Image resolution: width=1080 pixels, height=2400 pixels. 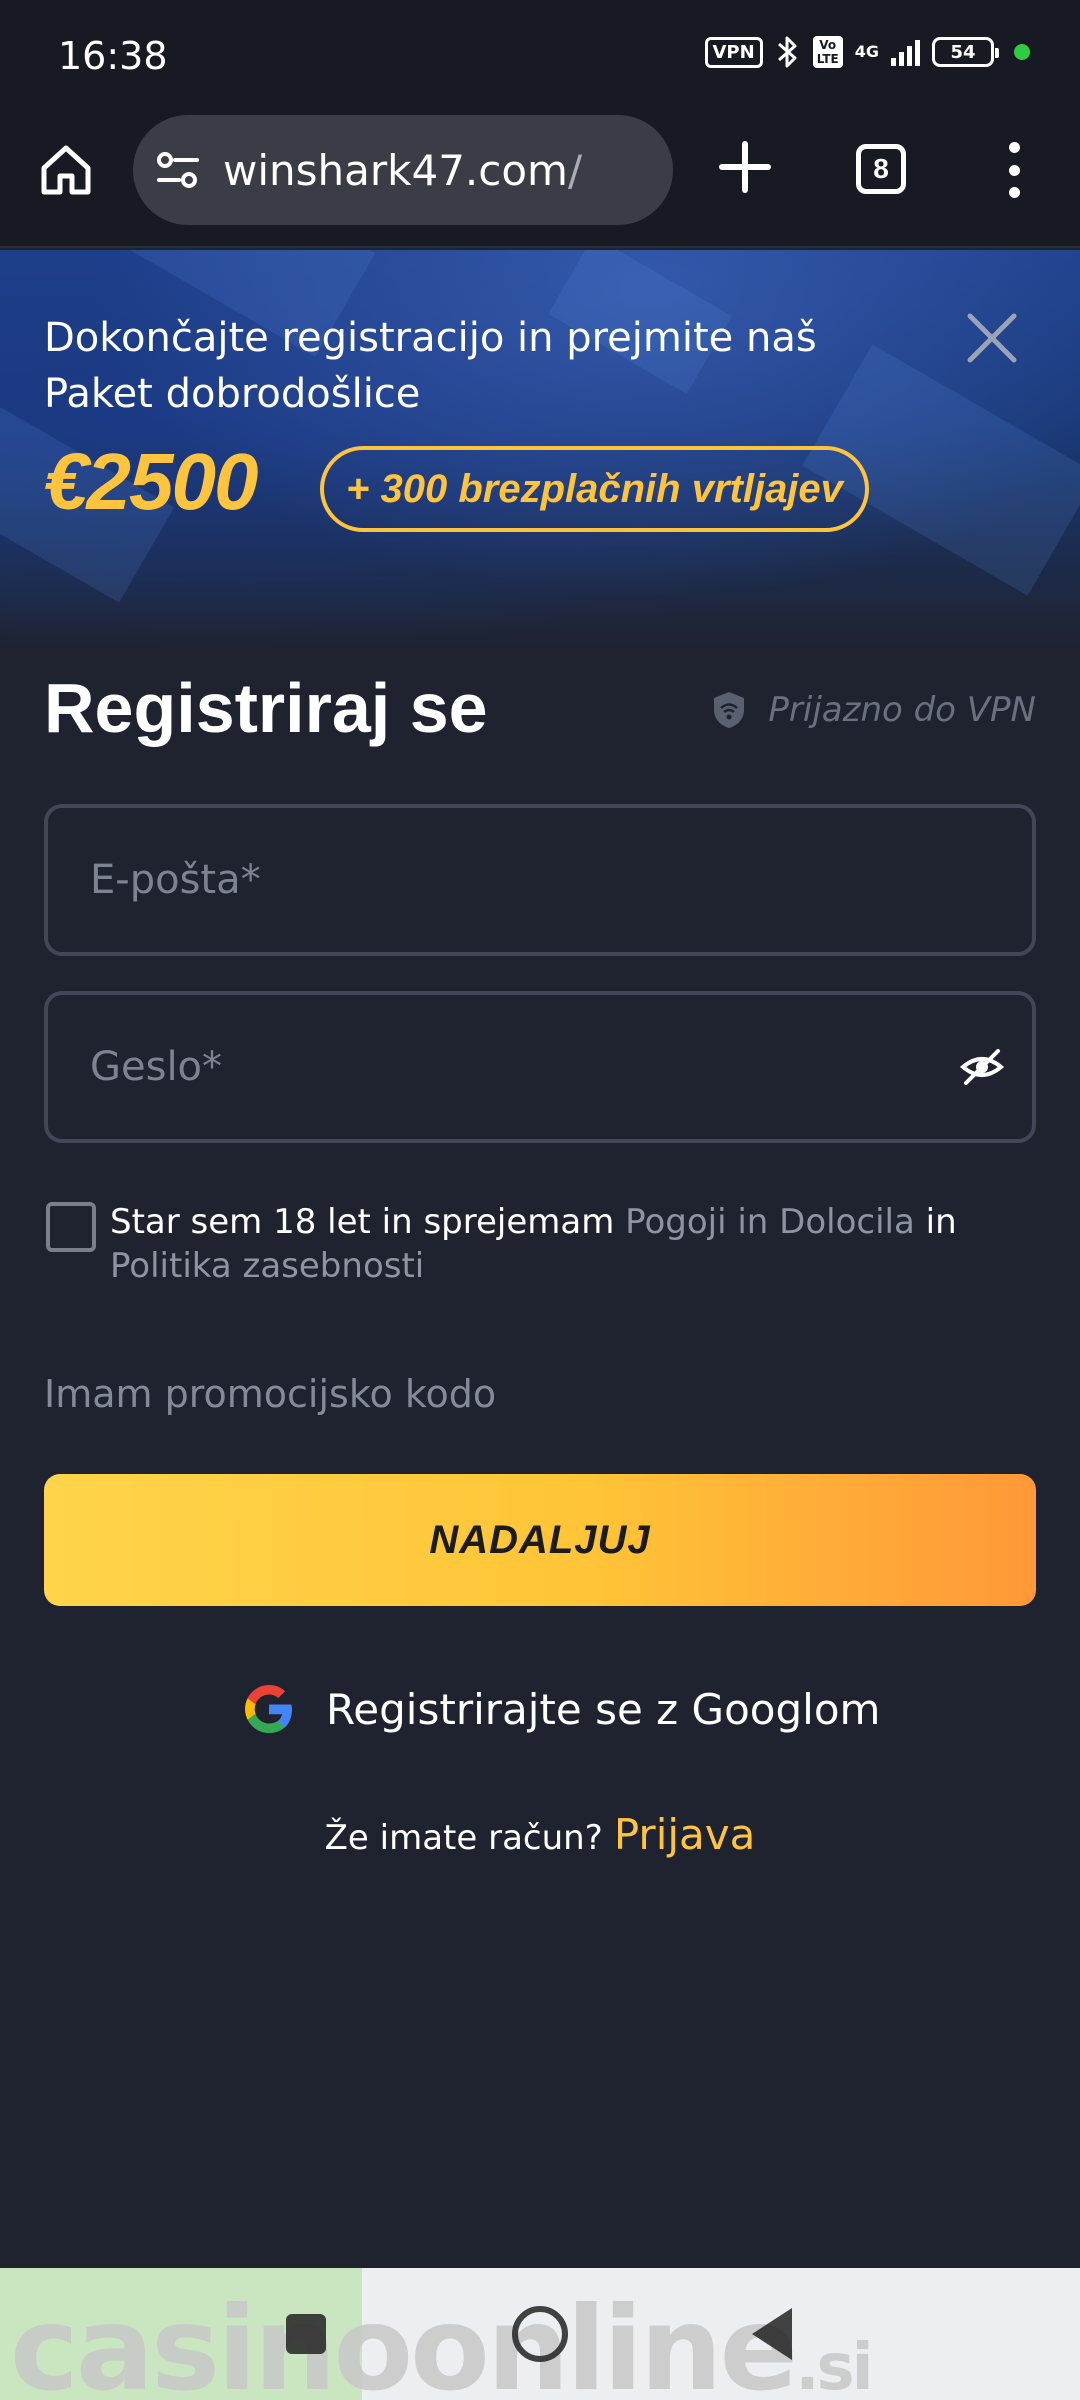 I want to click on privacy-indicator-dot, so click(x=1022, y=52).